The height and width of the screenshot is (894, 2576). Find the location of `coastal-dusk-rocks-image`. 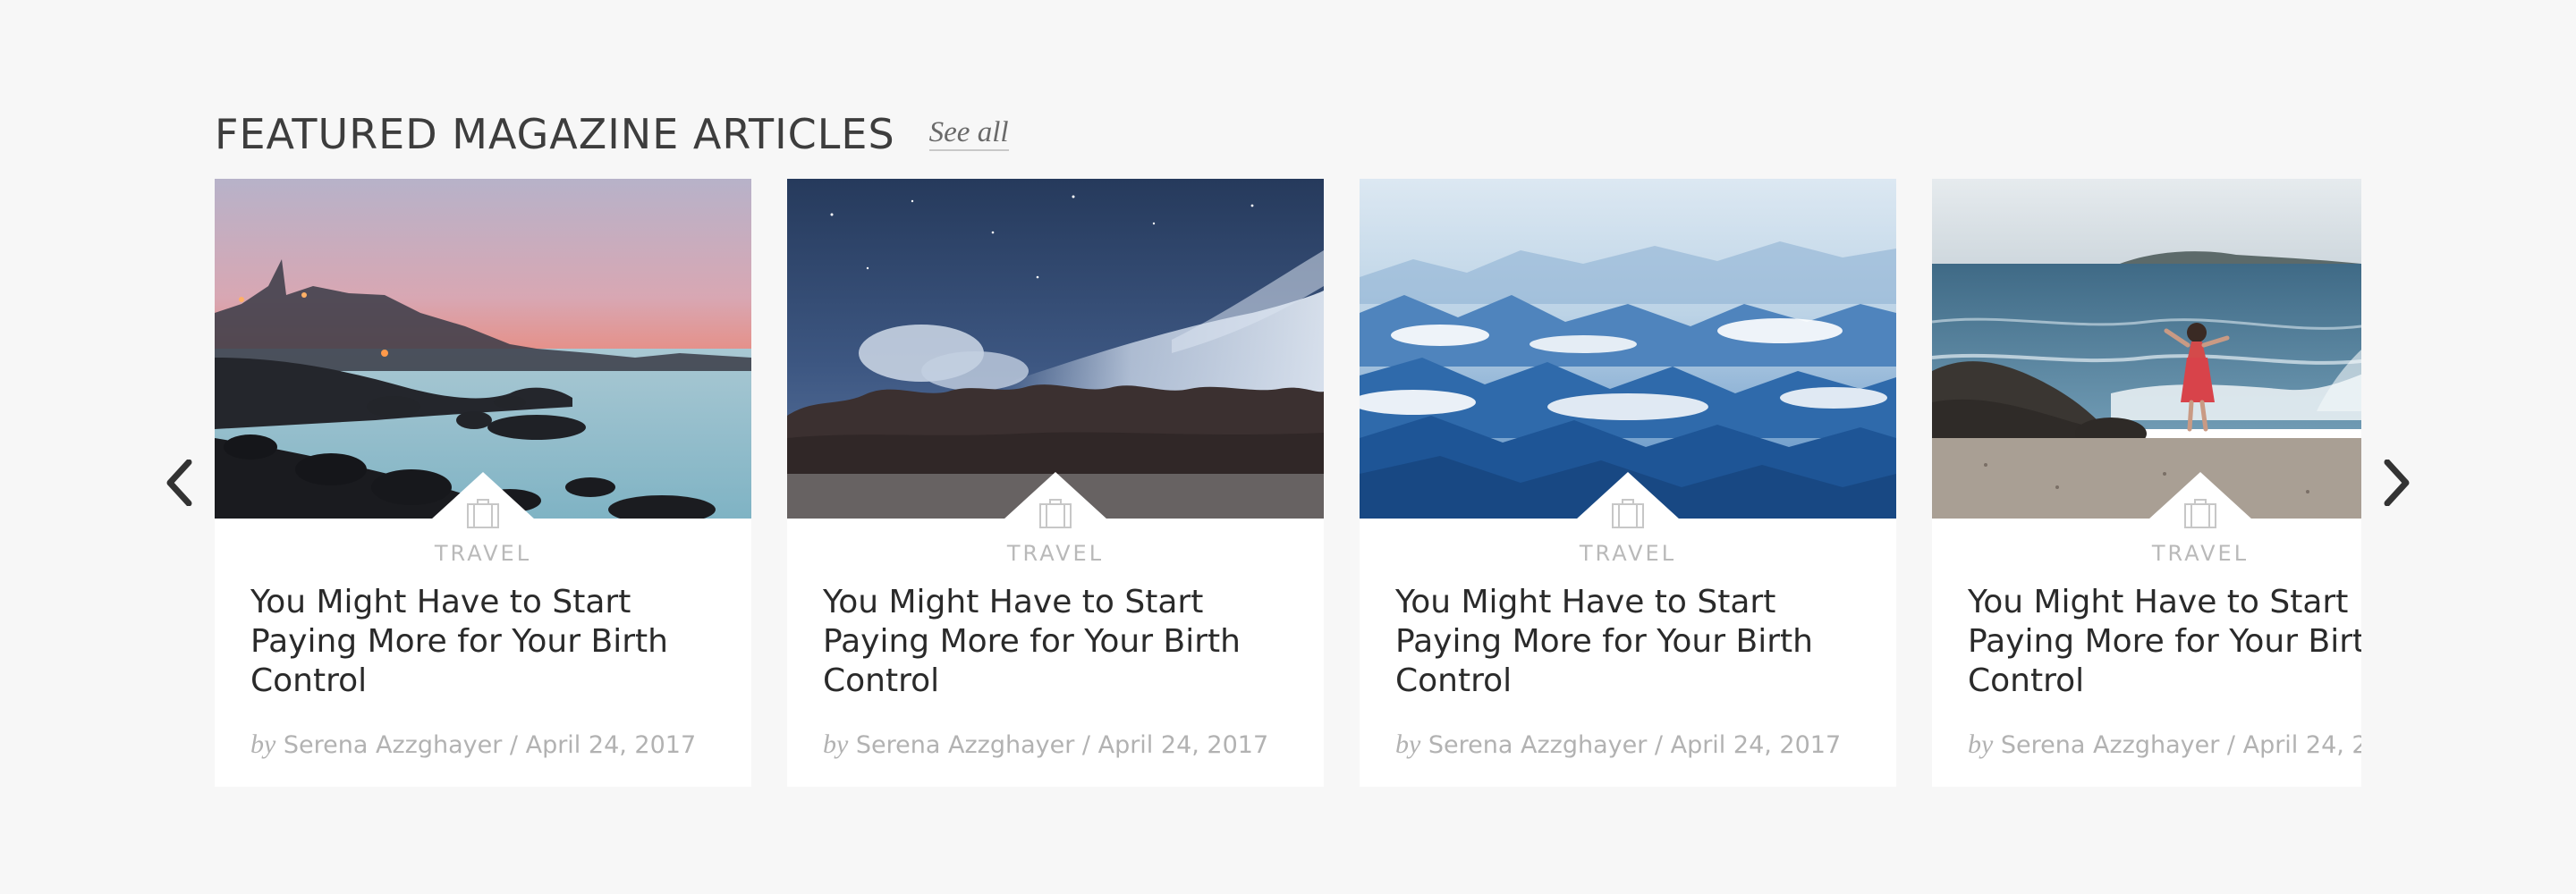

coastal-dusk-rocks-image is located at coordinates (483, 349).